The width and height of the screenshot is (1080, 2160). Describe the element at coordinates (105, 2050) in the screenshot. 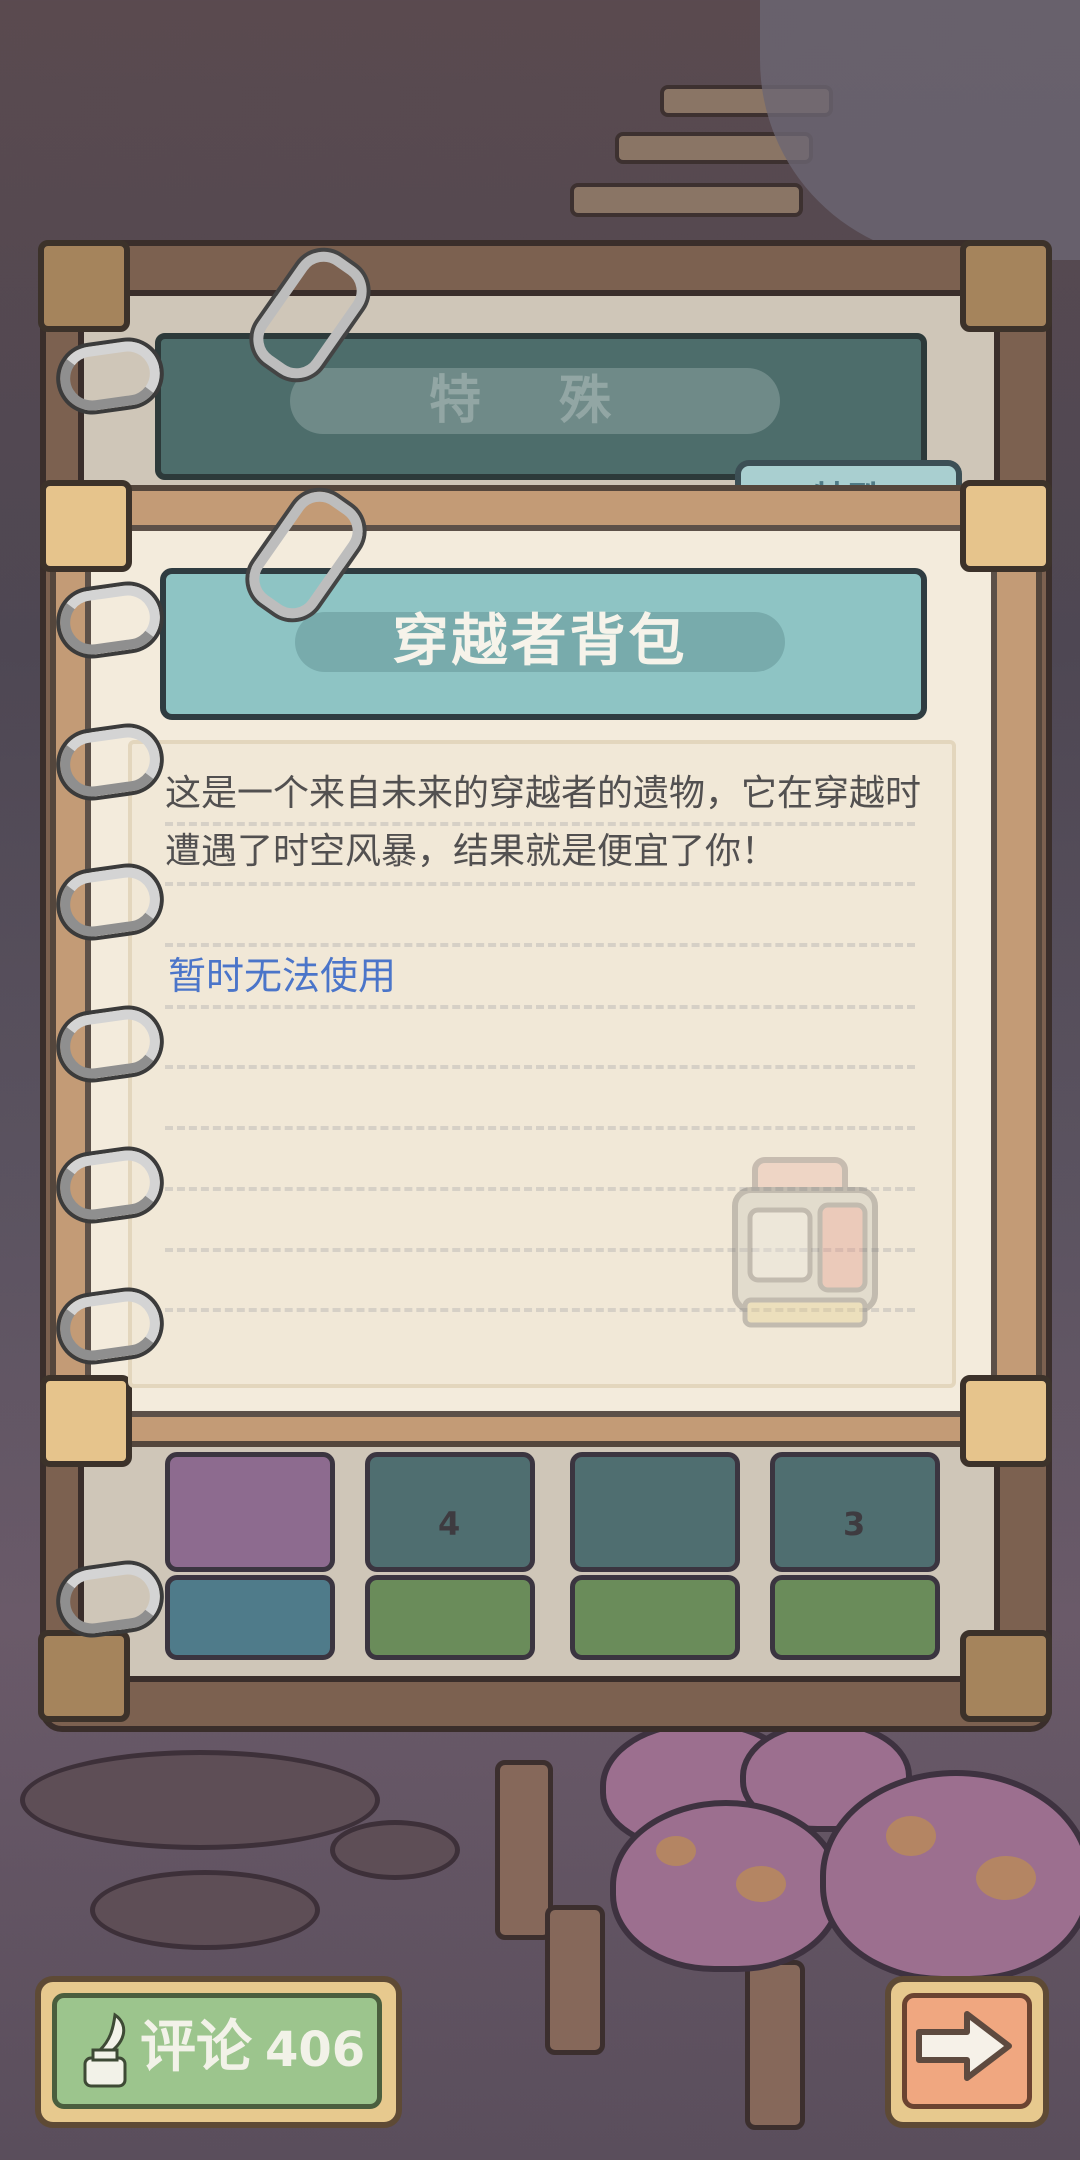

I see `quill-inkpot-icon` at that location.